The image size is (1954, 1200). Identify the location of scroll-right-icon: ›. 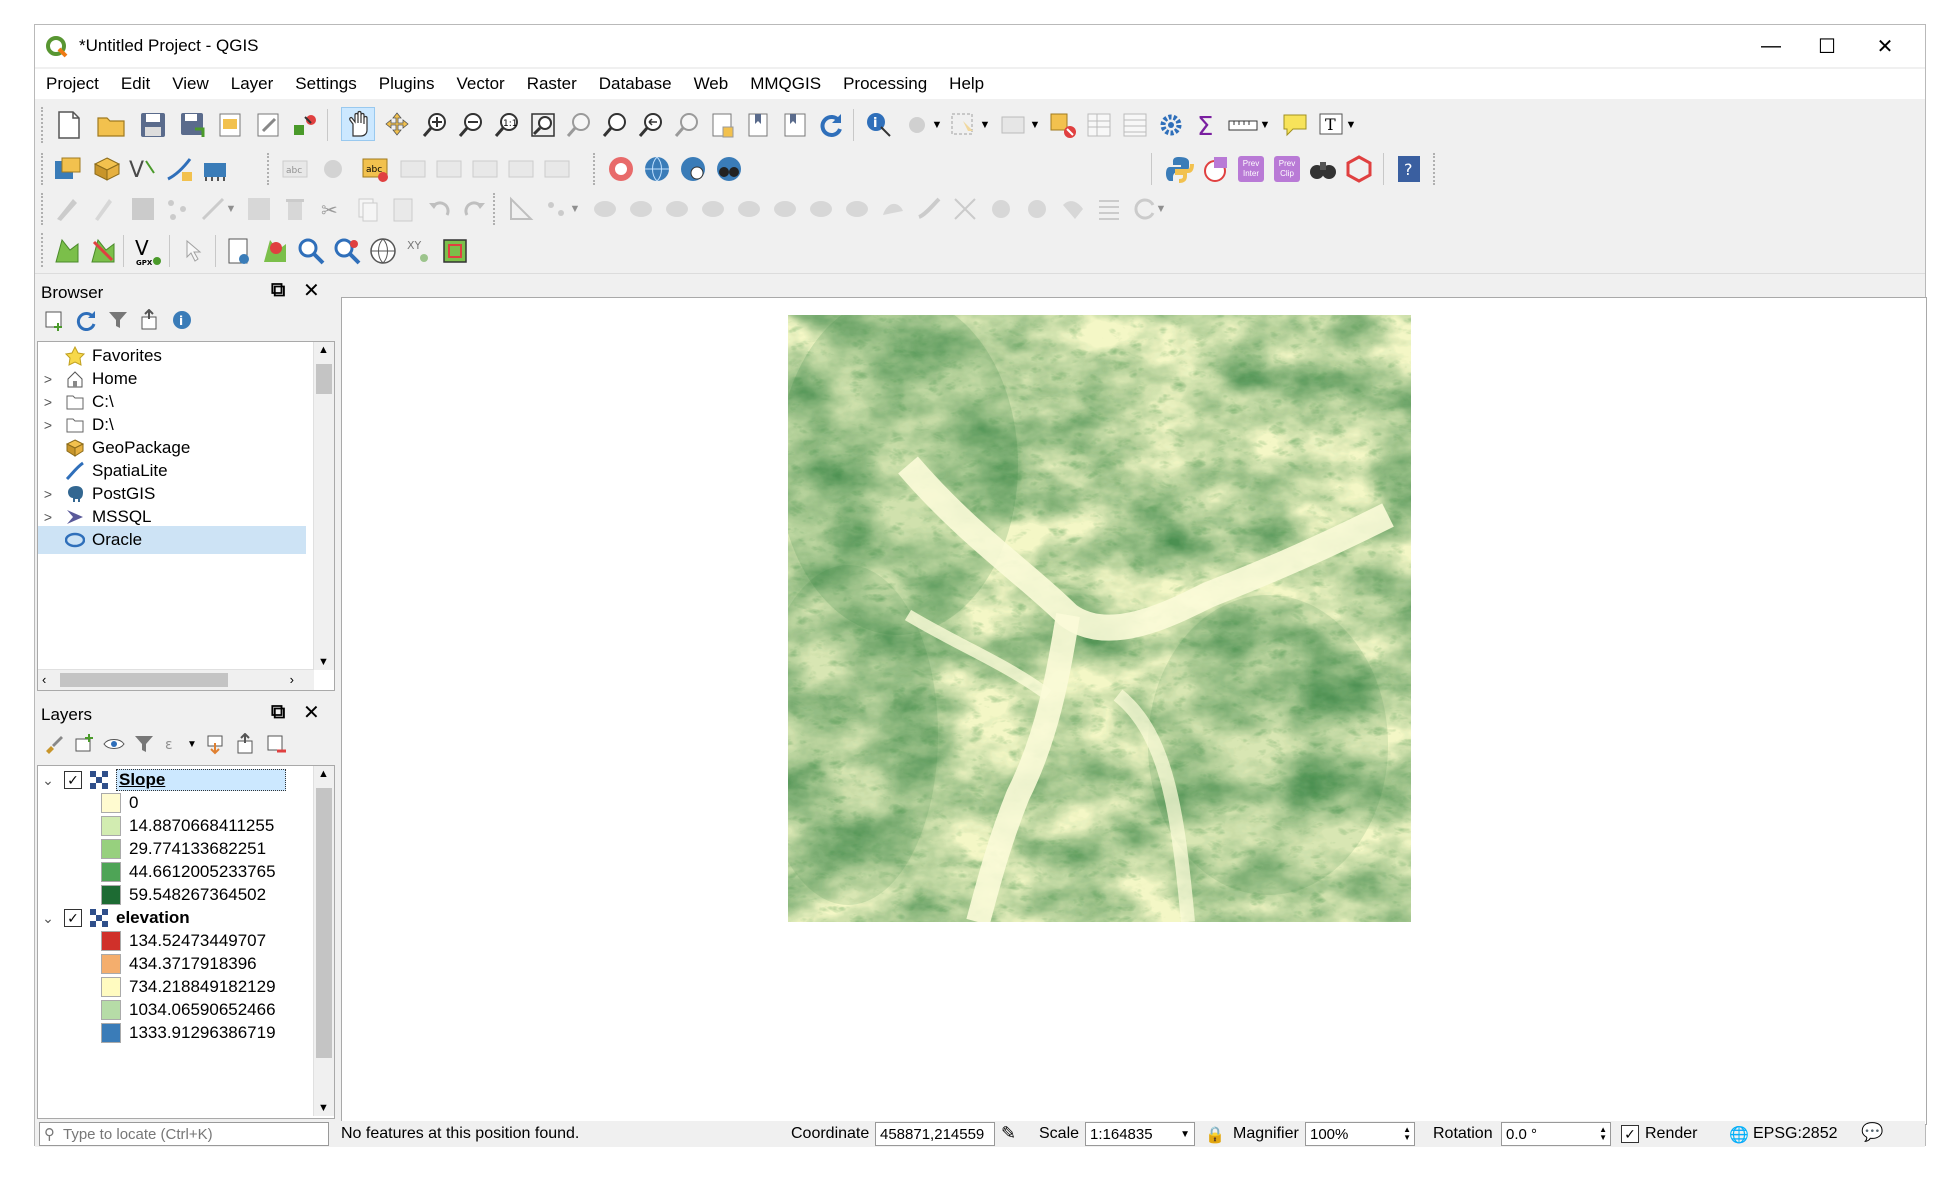
(292, 679).